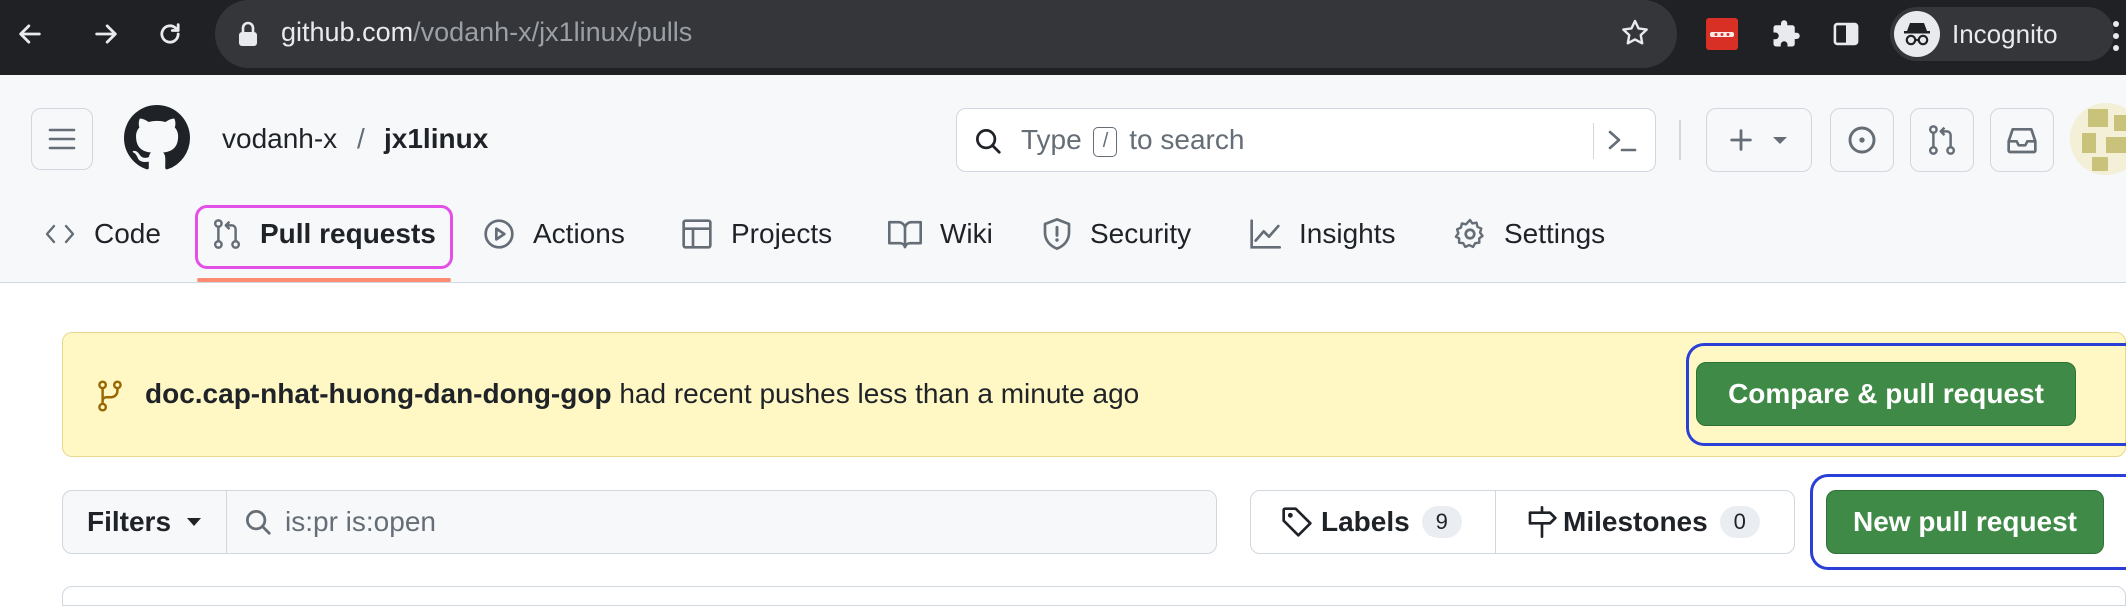 The height and width of the screenshot is (606, 2126). I want to click on repo-name-link: jx1linux, so click(436, 139).